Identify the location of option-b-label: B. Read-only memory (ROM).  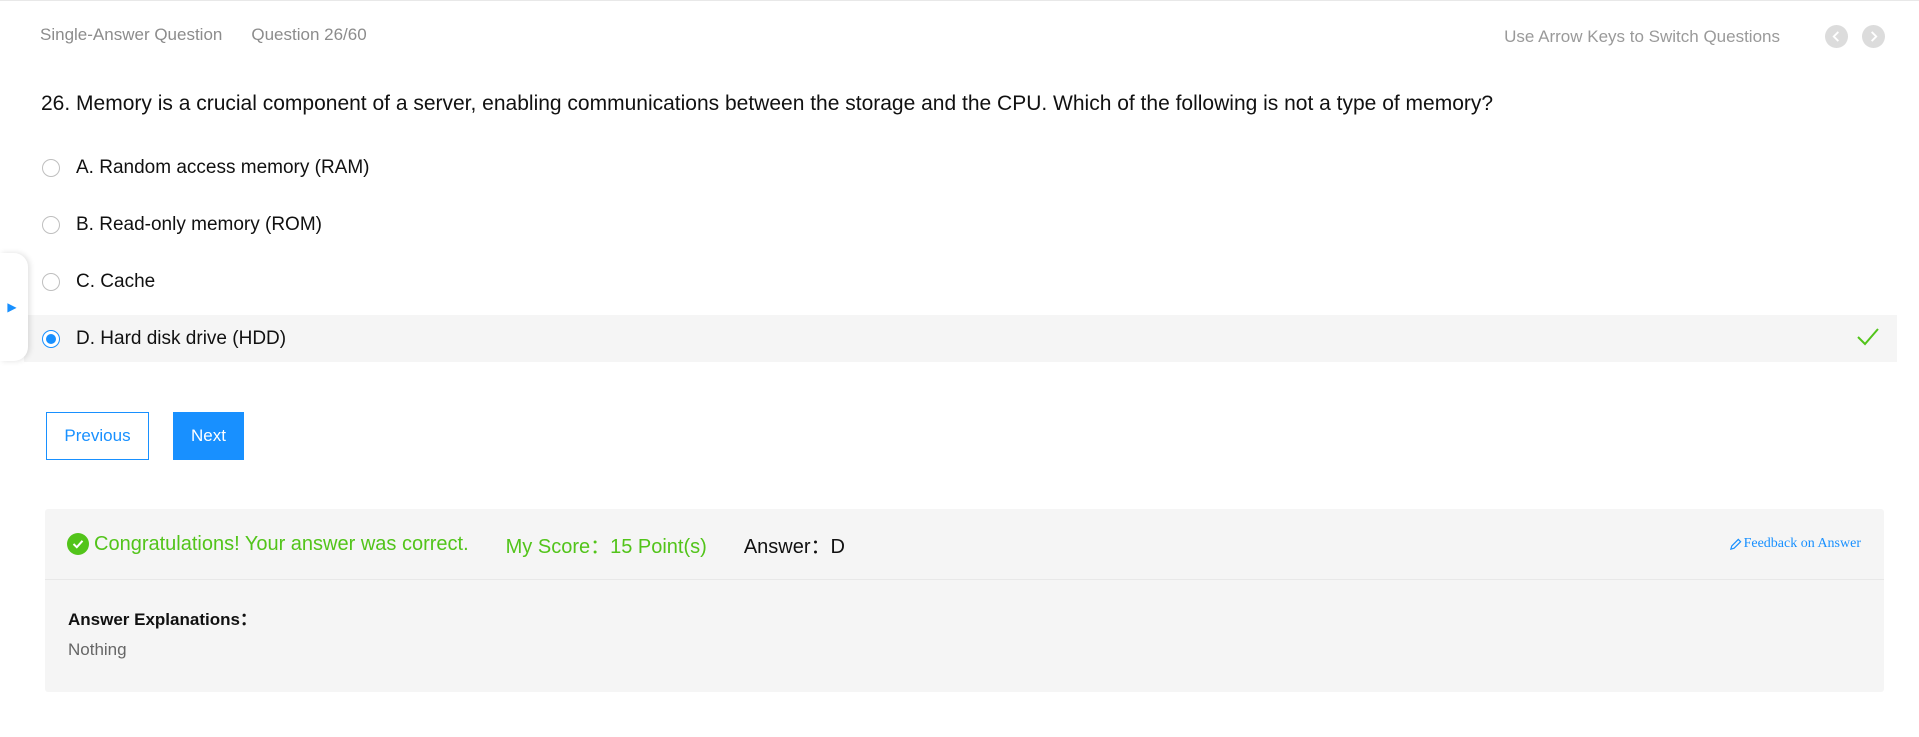
(199, 224).